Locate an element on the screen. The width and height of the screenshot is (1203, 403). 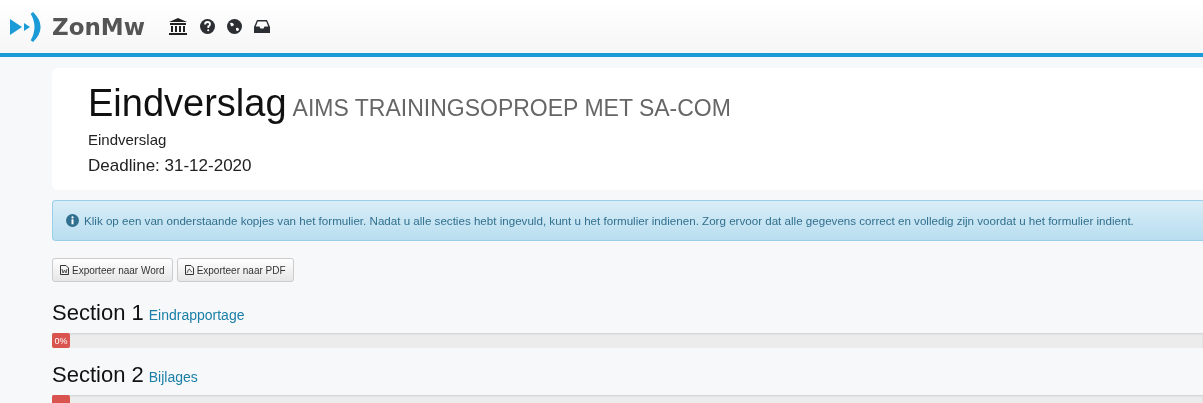
deadline-text: Deadline: 31-12-2020 is located at coordinates (170, 166).